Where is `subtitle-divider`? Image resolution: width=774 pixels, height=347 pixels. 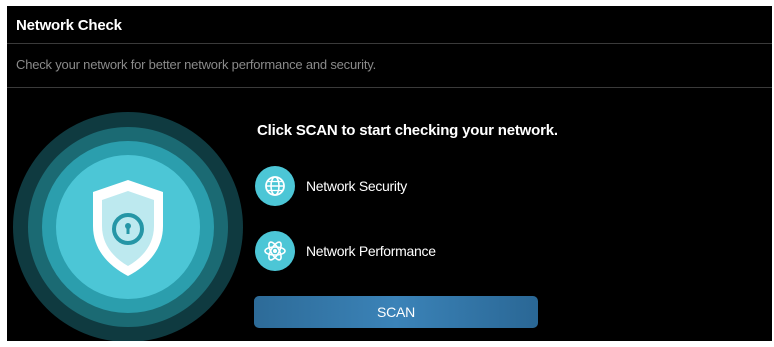 subtitle-divider is located at coordinates (389, 87).